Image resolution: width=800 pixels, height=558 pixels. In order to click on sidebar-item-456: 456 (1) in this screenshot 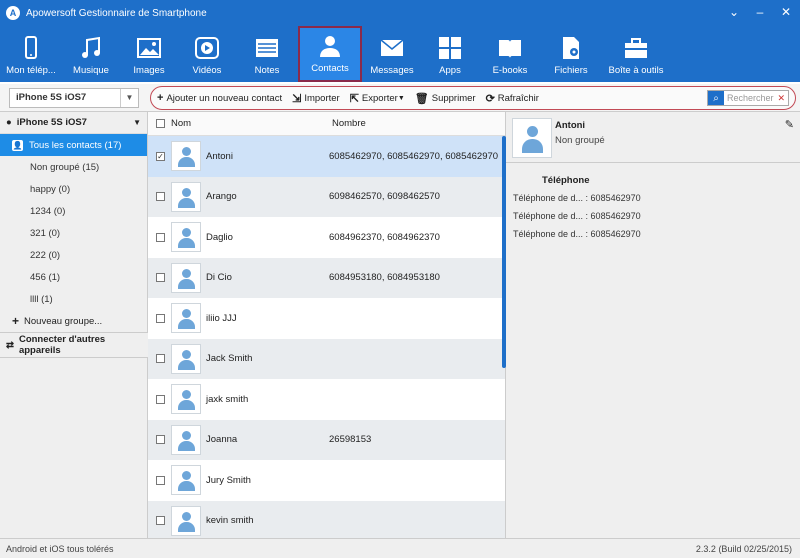, I will do `click(73, 277)`.